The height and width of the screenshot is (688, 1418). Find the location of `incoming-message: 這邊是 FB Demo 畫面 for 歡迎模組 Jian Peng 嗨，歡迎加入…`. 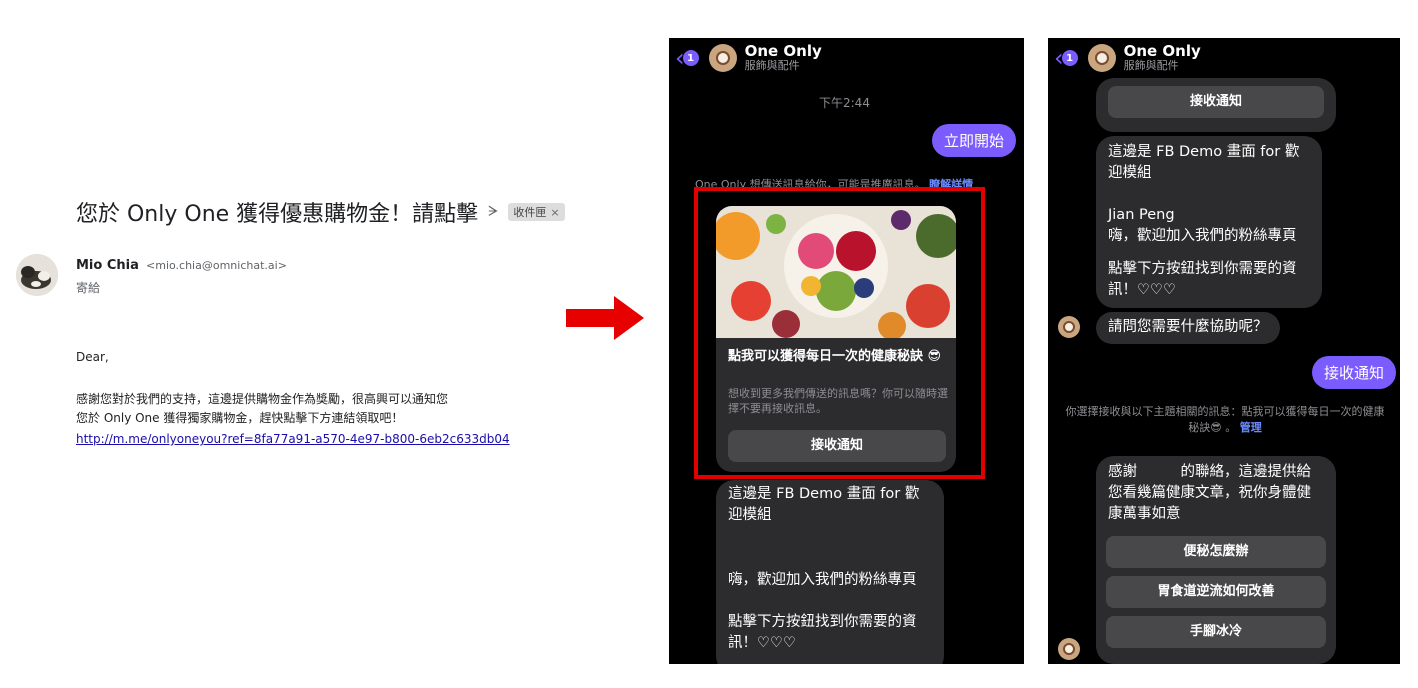

incoming-message: 這邊是 FB Demo 畫面 for 歡迎模組 Jian Peng 嗨，歡迎加入… is located at coordinates (1209, 222).